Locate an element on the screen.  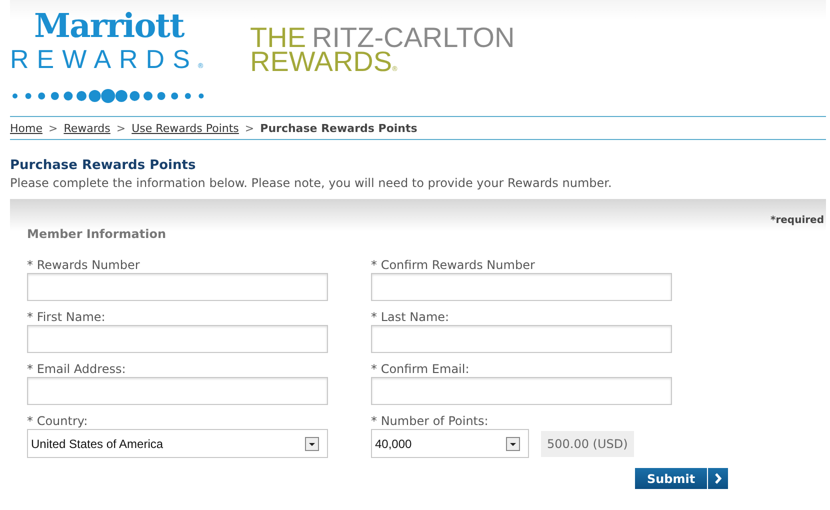
field-label: * Last Name: is located at coordinates (410, 317).